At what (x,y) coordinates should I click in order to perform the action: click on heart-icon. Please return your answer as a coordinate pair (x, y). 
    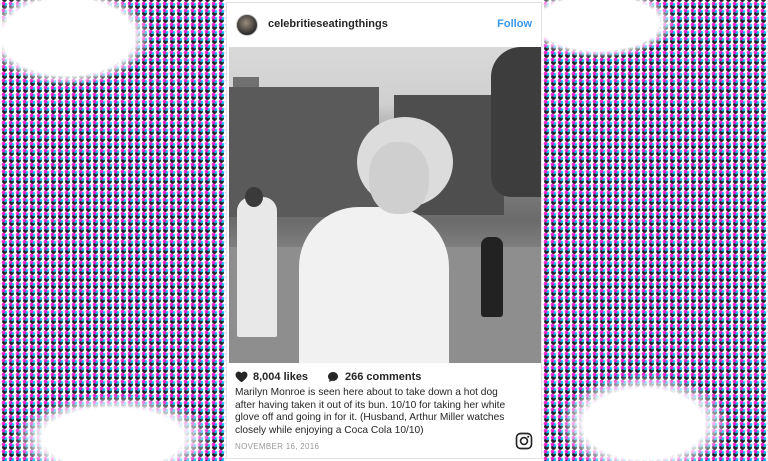
    Looking at the image, I should click on (241, 377).